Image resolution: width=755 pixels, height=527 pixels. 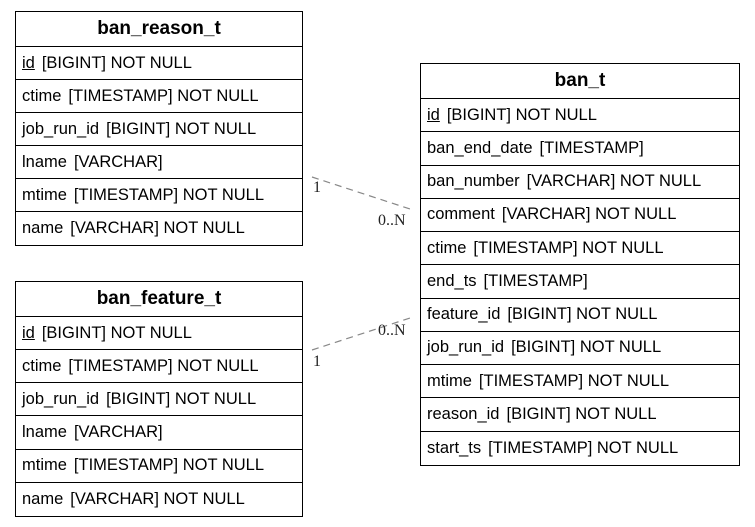 I want to click on column-name: start_ts, so click(x=454, y=447).